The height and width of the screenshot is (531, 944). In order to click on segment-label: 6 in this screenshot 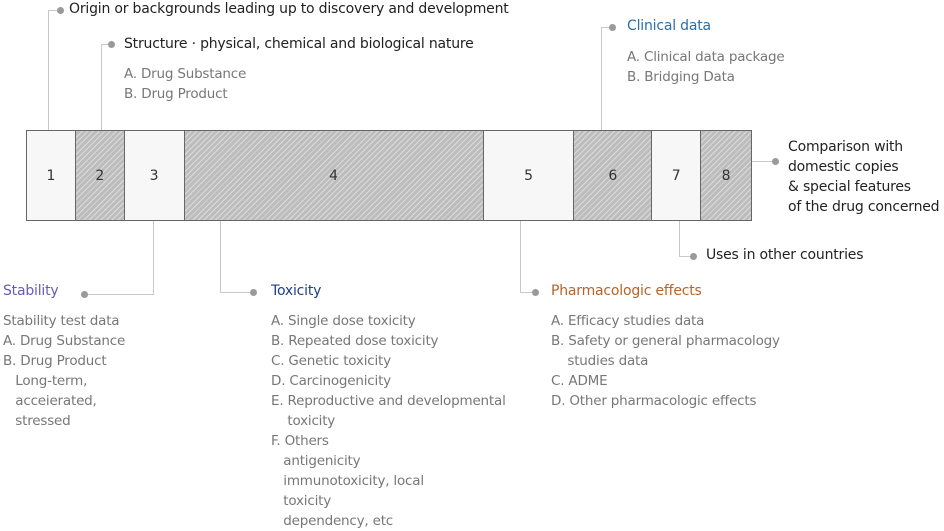, I will do `click(613, 175)`.